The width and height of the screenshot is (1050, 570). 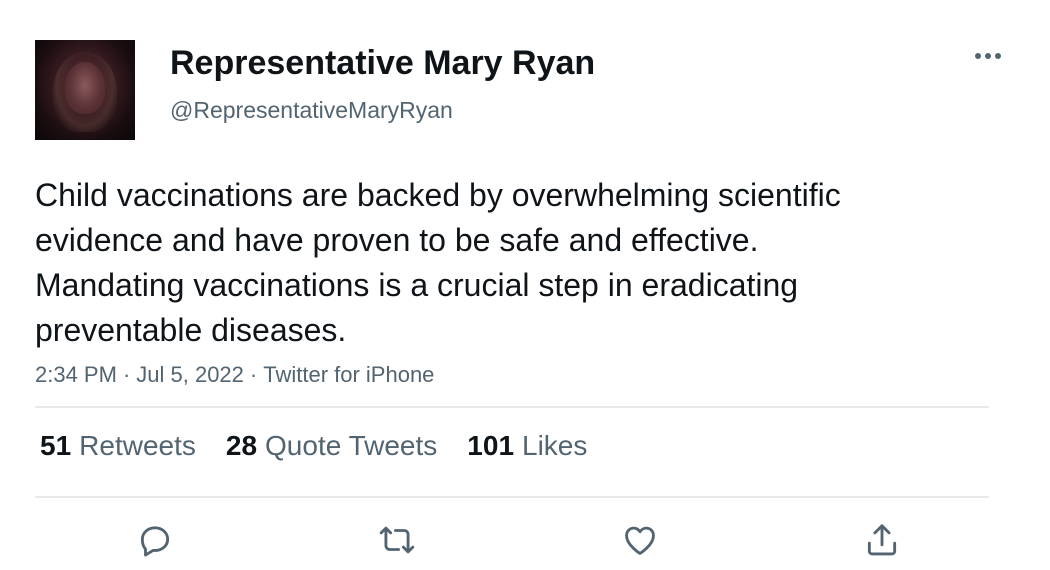 I want to click on retweets-count: 51, so click(x=56, y=445).